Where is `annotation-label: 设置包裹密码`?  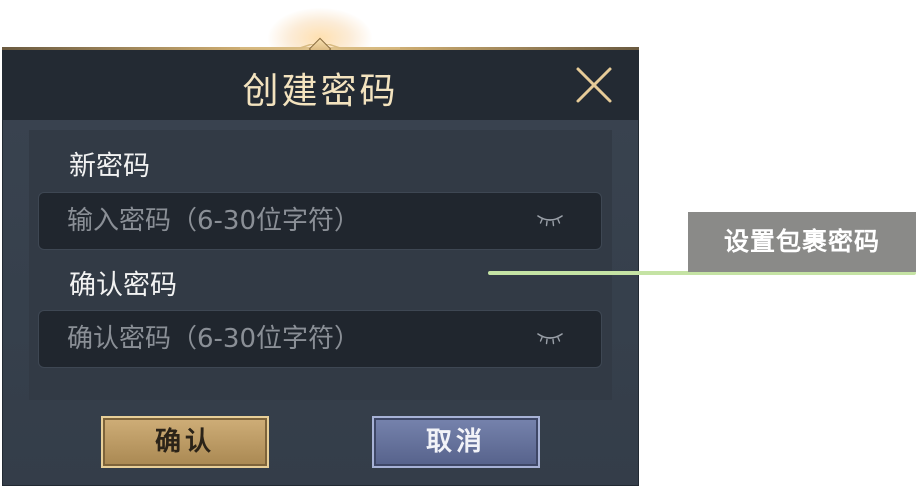 annotation-label: 设置包裹密码 is located at coordinates (802, 242).